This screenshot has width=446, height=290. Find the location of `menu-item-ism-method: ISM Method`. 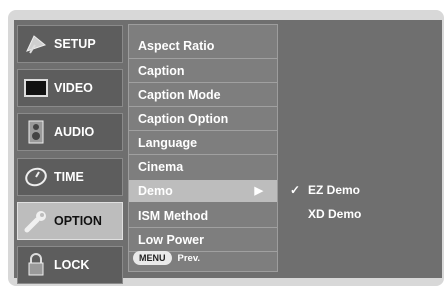

menu-item-ism-method: ISM Method is located at coordinates (203, 216).